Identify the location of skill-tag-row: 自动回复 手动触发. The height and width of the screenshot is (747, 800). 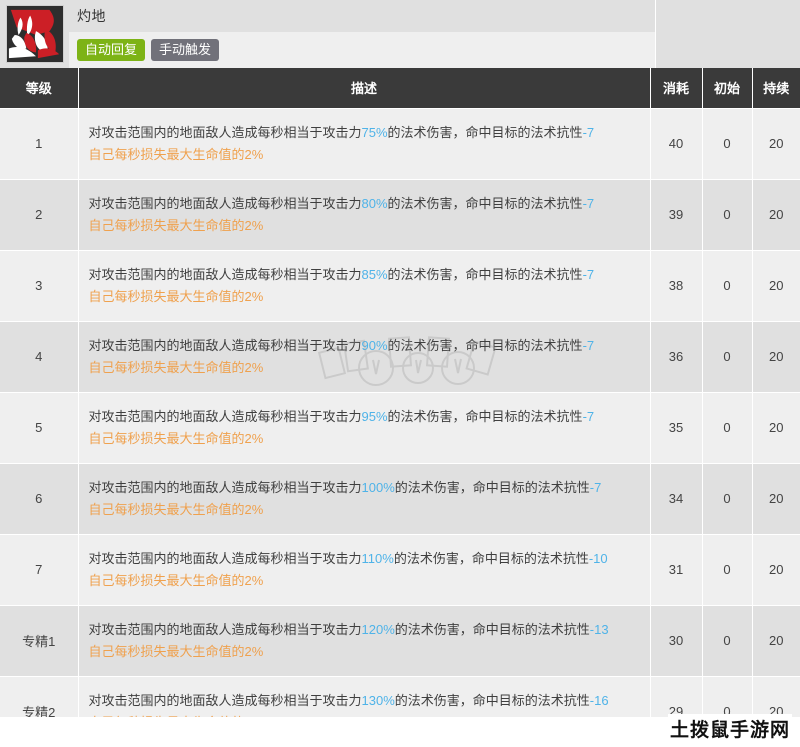
(362, 50).